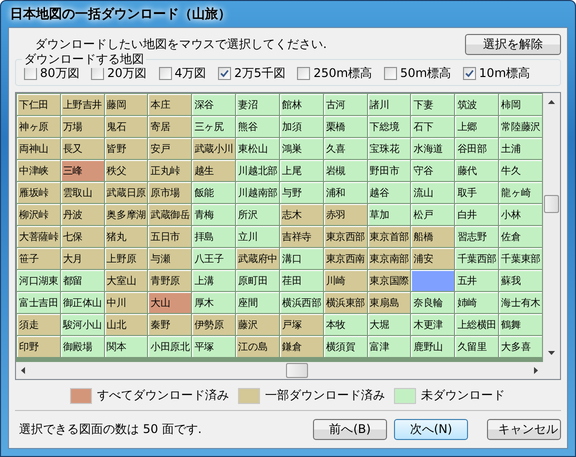  I want to click on map-cell: 海士有木, so click(520, 302).